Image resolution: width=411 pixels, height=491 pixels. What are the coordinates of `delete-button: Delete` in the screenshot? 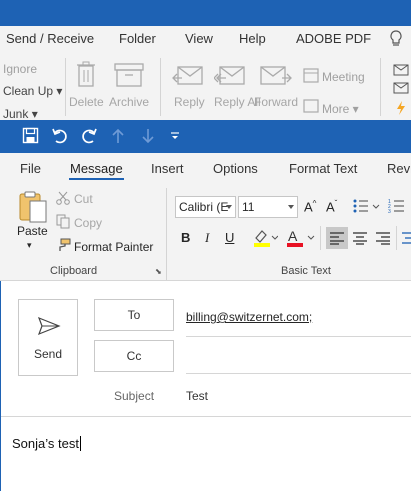 It's located at (86, 102).